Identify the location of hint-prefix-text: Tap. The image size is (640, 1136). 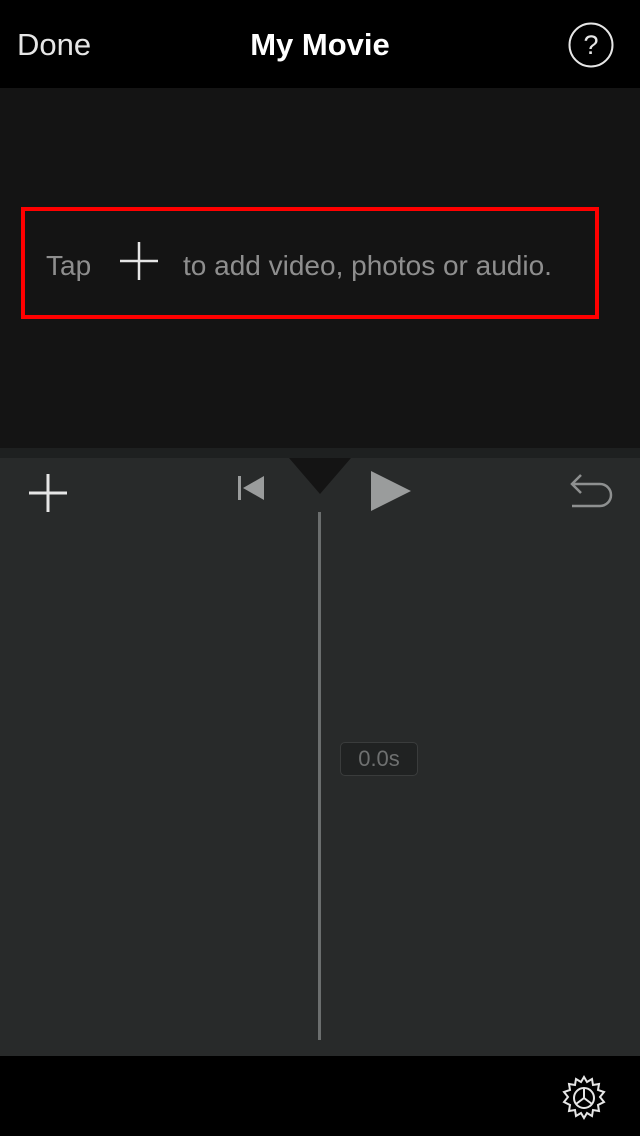
(69, 265).